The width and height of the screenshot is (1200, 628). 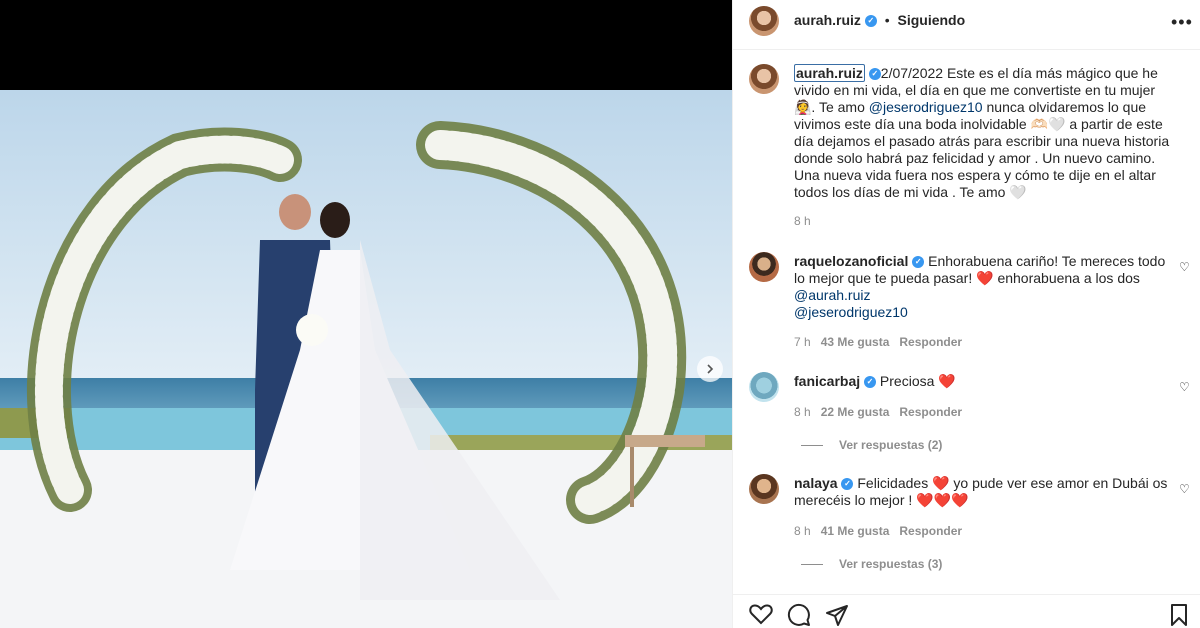 What do you see at coordinates (917, 381) in the screenshot?
I see `comment-text: Preciosa ❤️` at bounding box center [917, 381].